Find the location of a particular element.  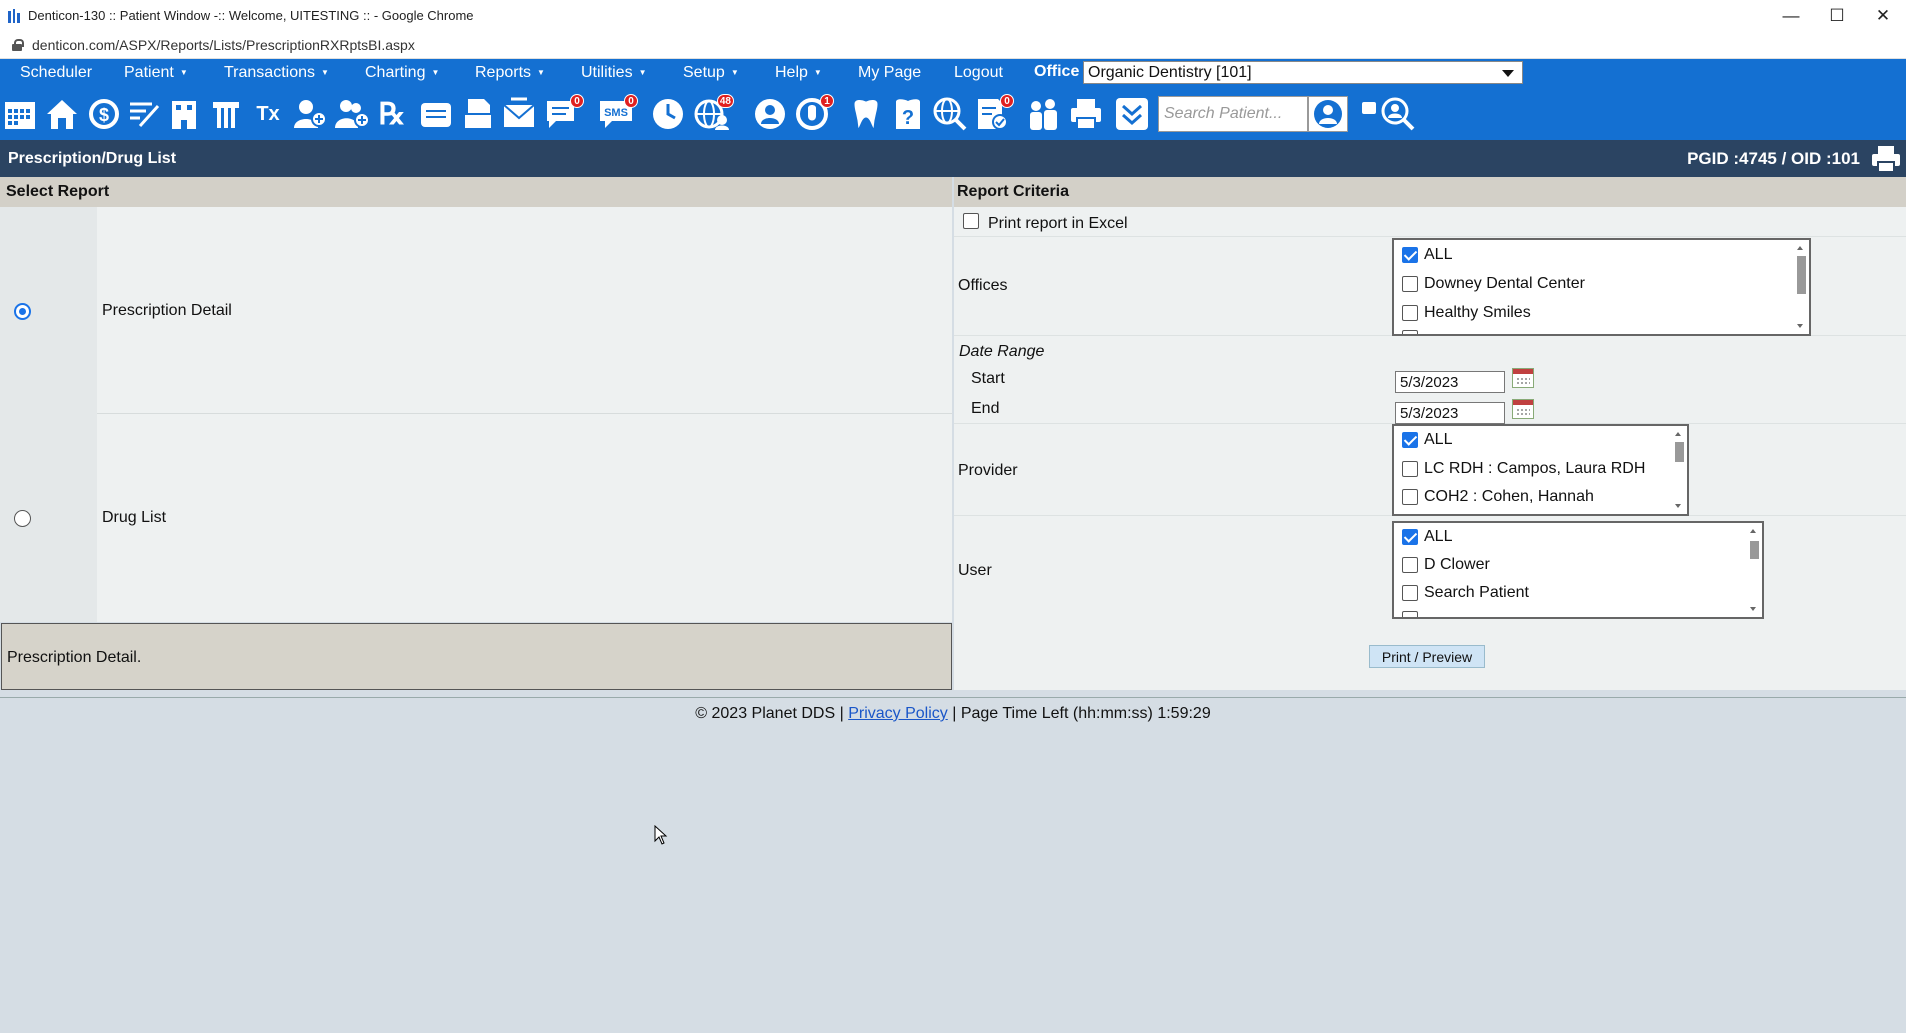

start-date-input: 5/3/2023 is located at coordinates (1450, 382).